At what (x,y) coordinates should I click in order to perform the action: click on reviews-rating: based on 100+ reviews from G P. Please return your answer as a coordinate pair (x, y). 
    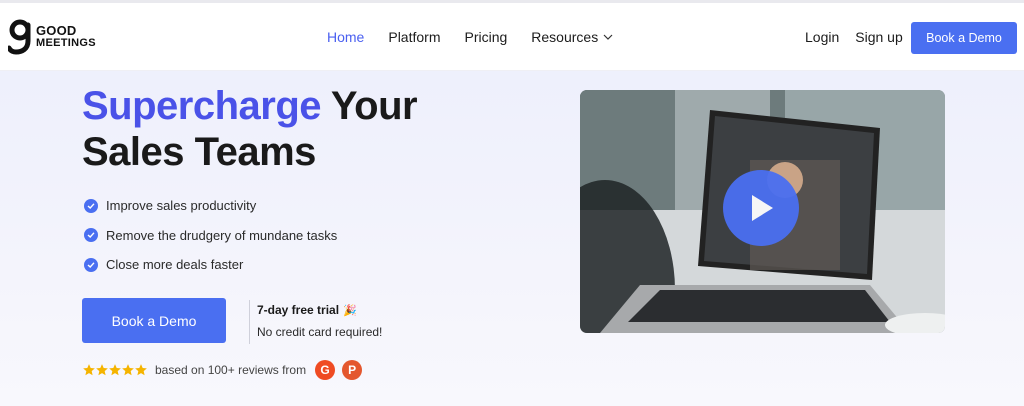
    Looking at the image, I should click on (222, 370).